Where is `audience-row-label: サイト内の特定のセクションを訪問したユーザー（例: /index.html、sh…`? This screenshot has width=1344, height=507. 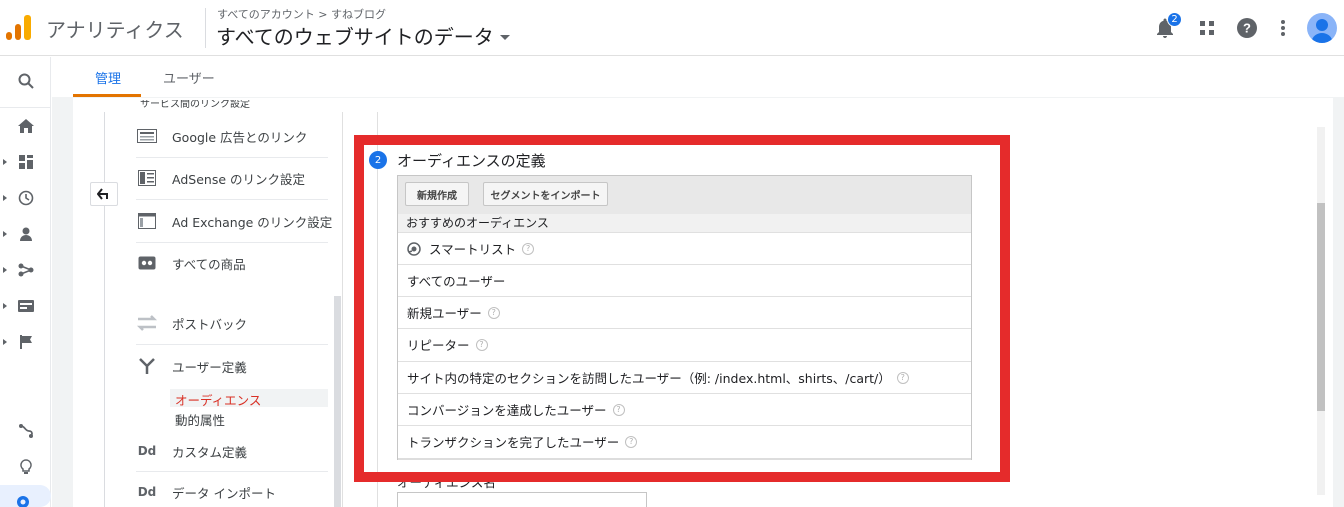 audience-row-label: サイト内の特定のセクションを訪問したユーザー（例: /index.html、sh… is located at coordinates (649, 378).